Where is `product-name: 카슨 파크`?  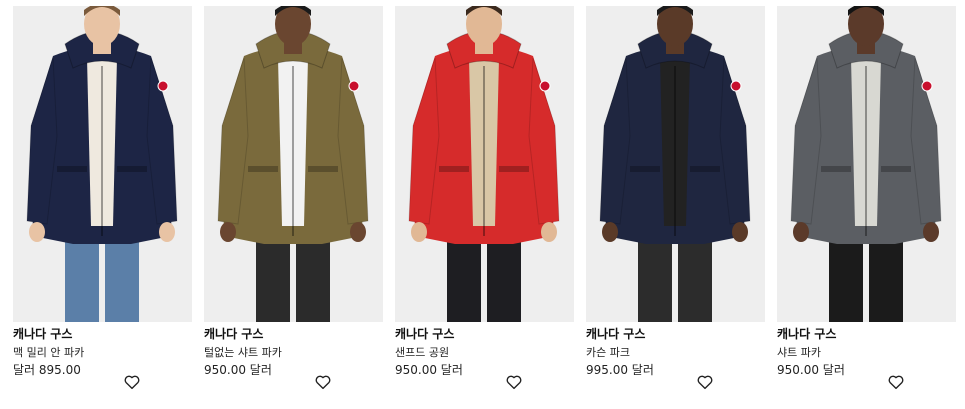
product-name: 카슨 파크 is located at coordinates (608, 352).